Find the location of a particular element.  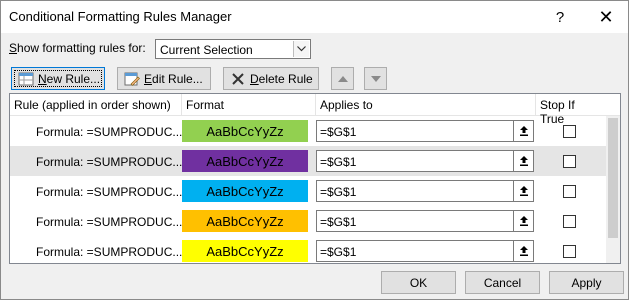

move-down-icon is located at coordinates (375, 78).